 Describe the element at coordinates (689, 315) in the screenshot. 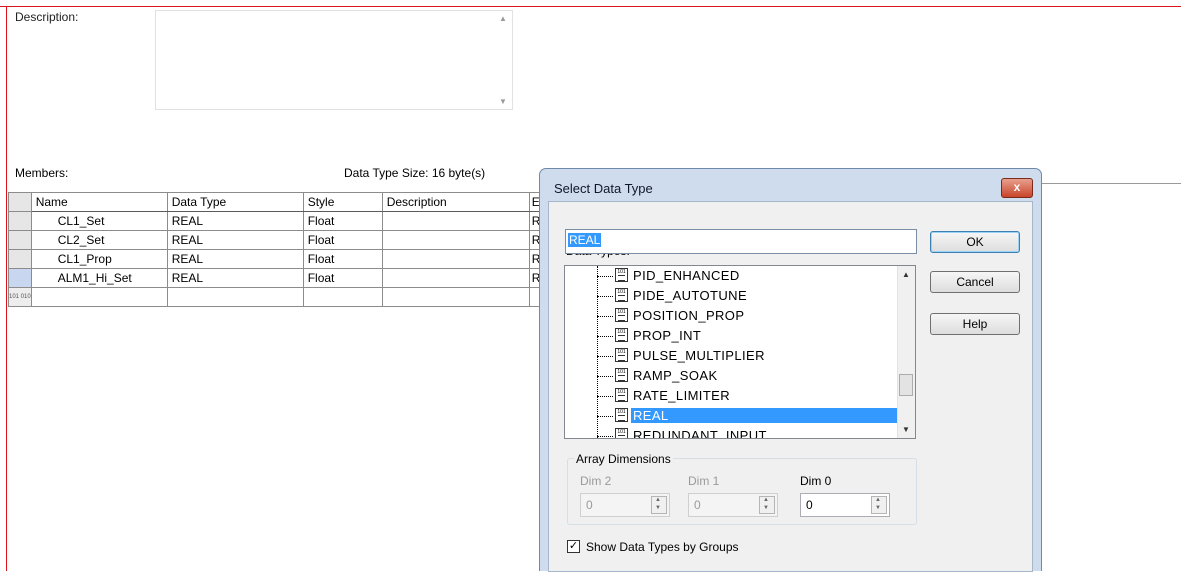

I see `tree-item-label: POSITION_PROP` at that location.